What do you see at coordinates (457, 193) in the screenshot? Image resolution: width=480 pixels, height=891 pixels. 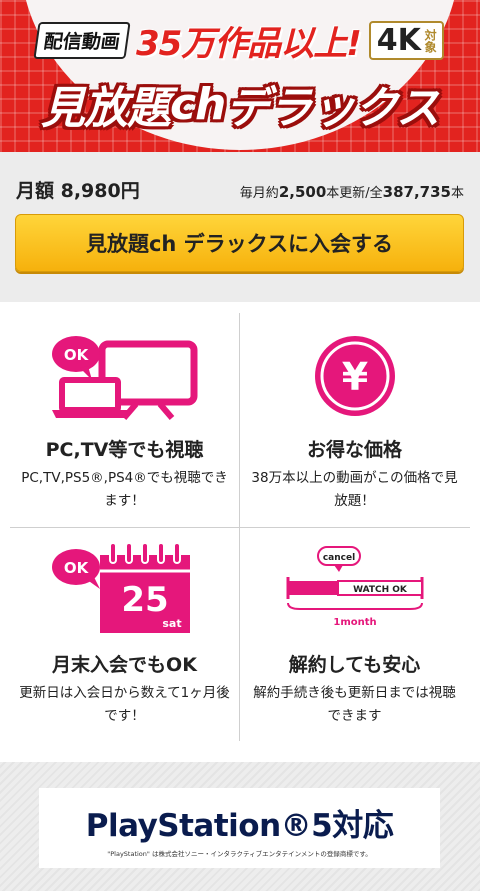 I see `stats-suffix: 本` at bounding box center [457, 193].